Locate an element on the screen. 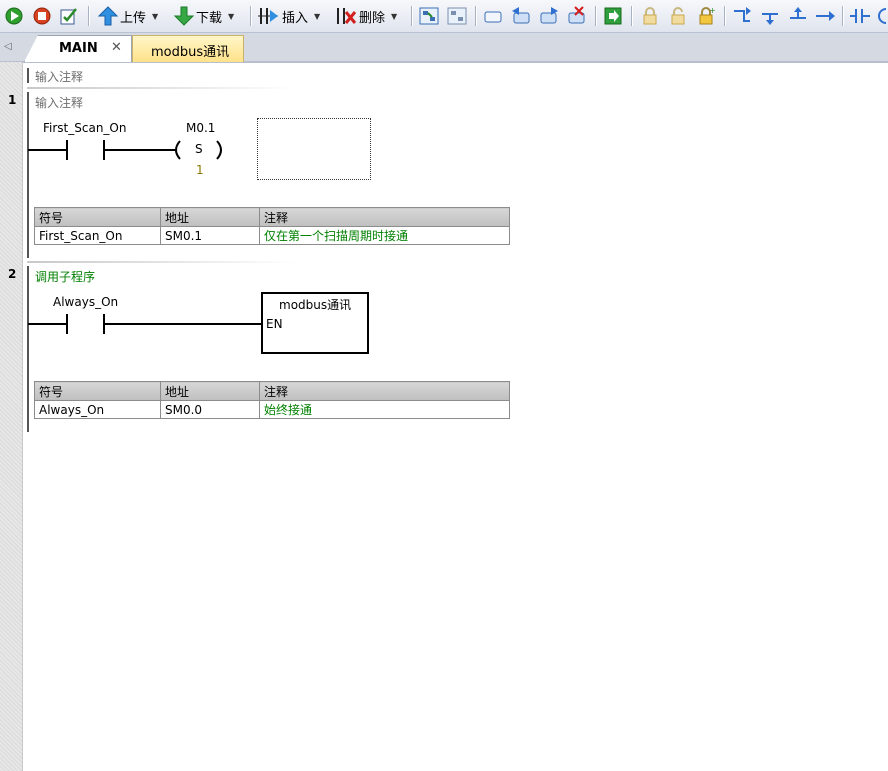 This screenshot has height=771, width=888. table-row: First_Scan_On SM0.1 仅在第一个扫描周期时接通 is located at coordinates (272, 235).